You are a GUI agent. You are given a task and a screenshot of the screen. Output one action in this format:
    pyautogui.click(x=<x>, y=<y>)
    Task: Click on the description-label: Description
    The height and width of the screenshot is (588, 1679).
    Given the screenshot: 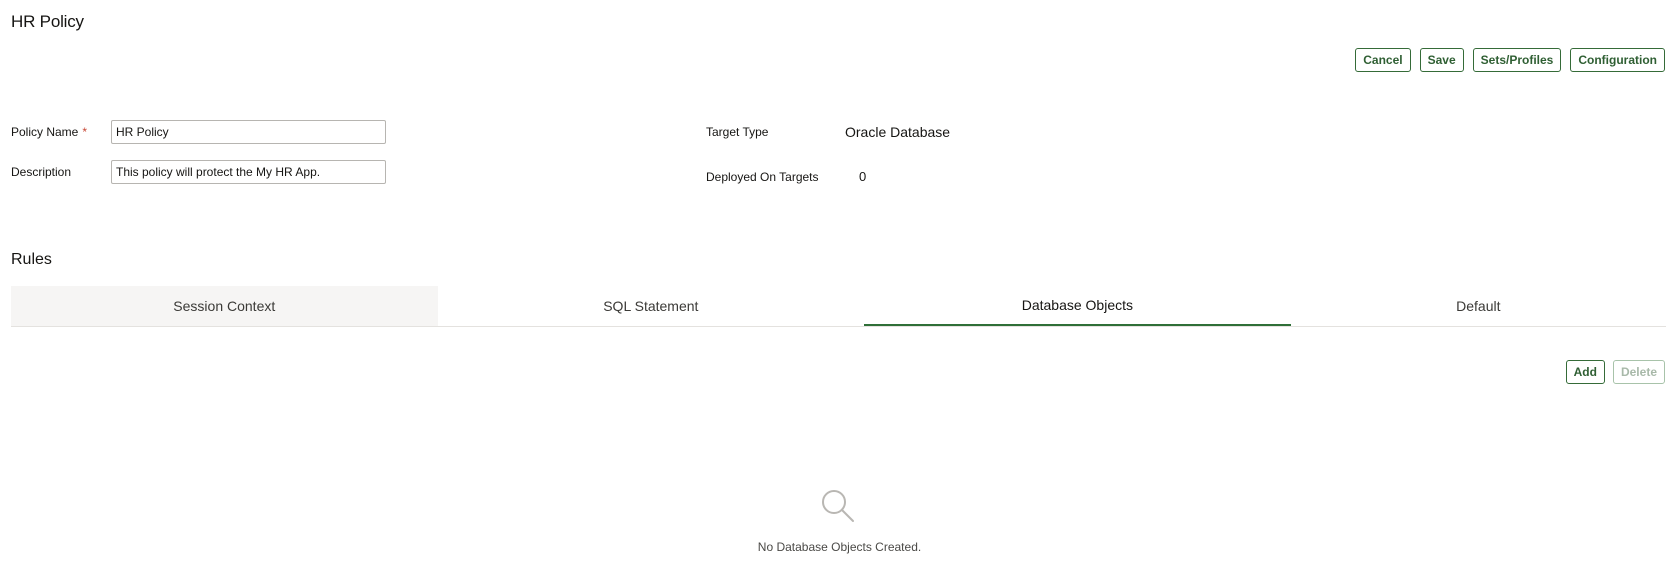 What is the action you would take?
    pyautogui.click(x=41, y=172)
    